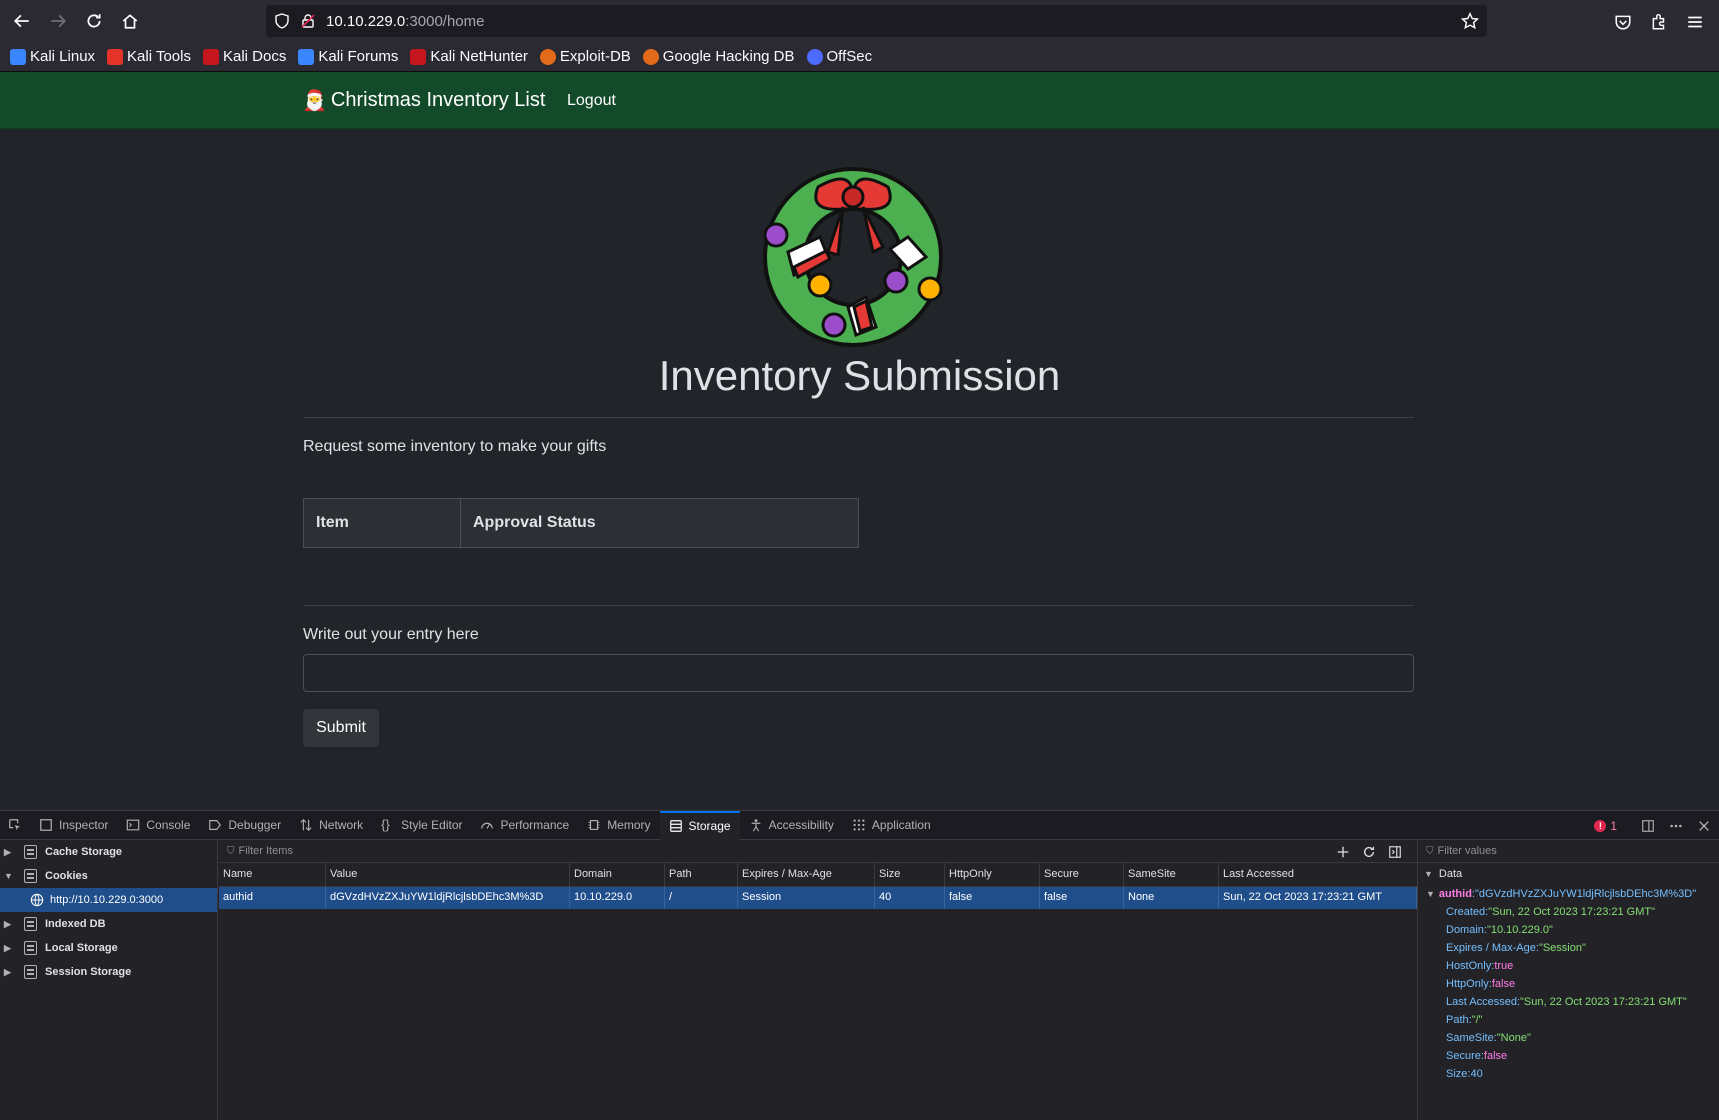 This screenshot has height=1120, width=1719. Describe the element at coordinates (910, 898) in the screenshot. I see `cell-size: 40` at that location.